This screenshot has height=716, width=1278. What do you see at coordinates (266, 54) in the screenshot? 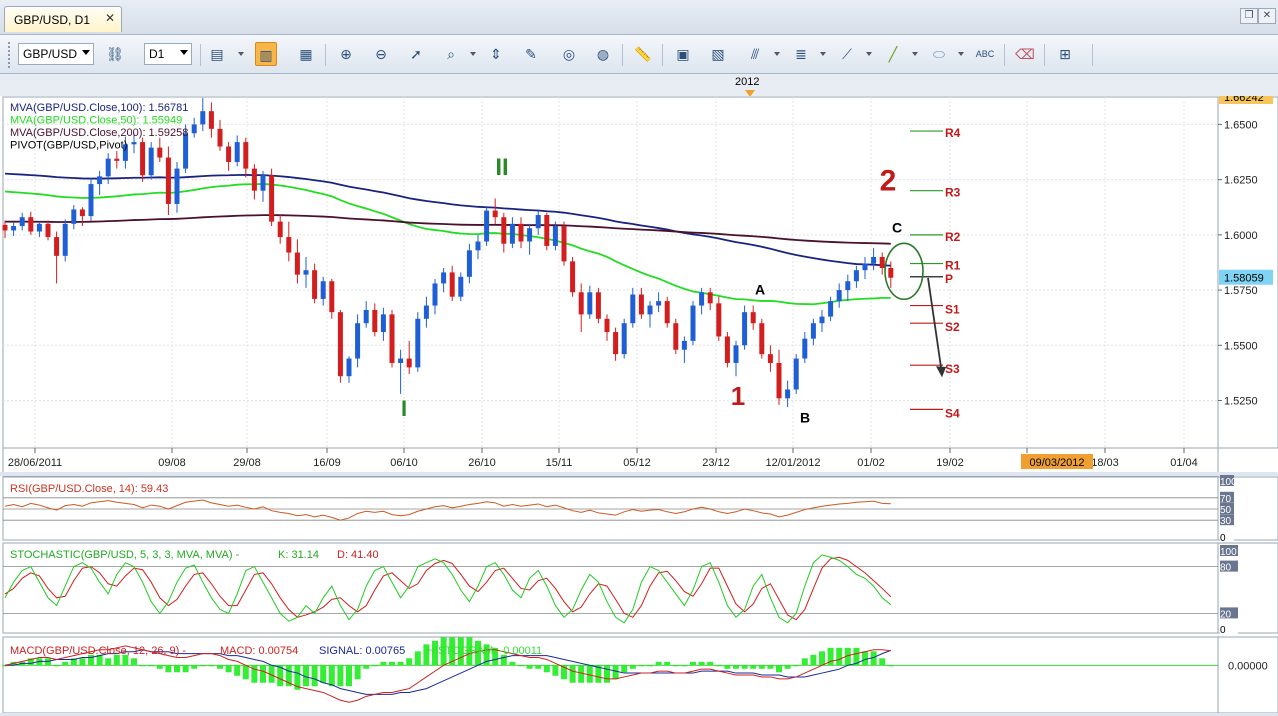
I see `candles-icon: ▥` at bounding box center [266, 54].